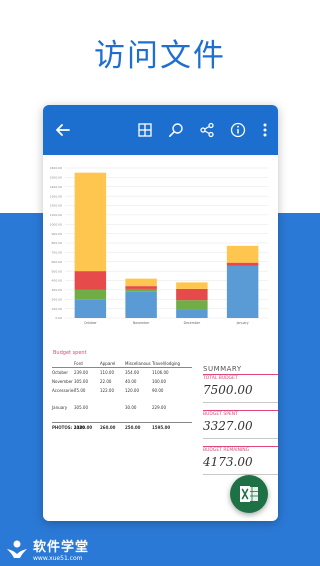  What do you see at coordinates (57, 290) in the screenshot?
I see `y-tick-label: 300.00` at bounding box center [57, 290].